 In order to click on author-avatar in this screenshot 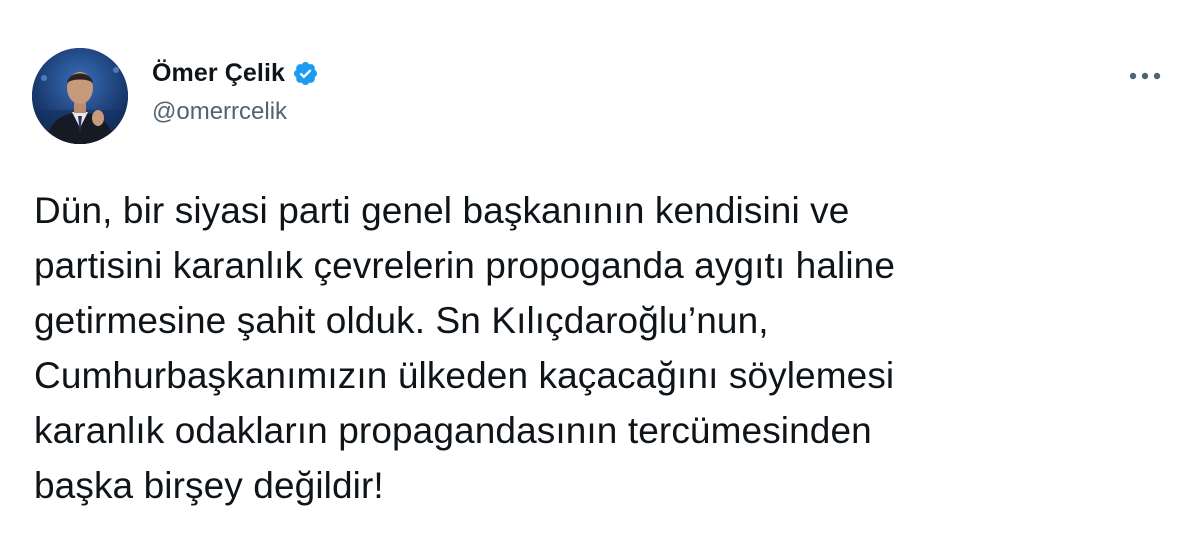, I will do `click(80, 96)`.